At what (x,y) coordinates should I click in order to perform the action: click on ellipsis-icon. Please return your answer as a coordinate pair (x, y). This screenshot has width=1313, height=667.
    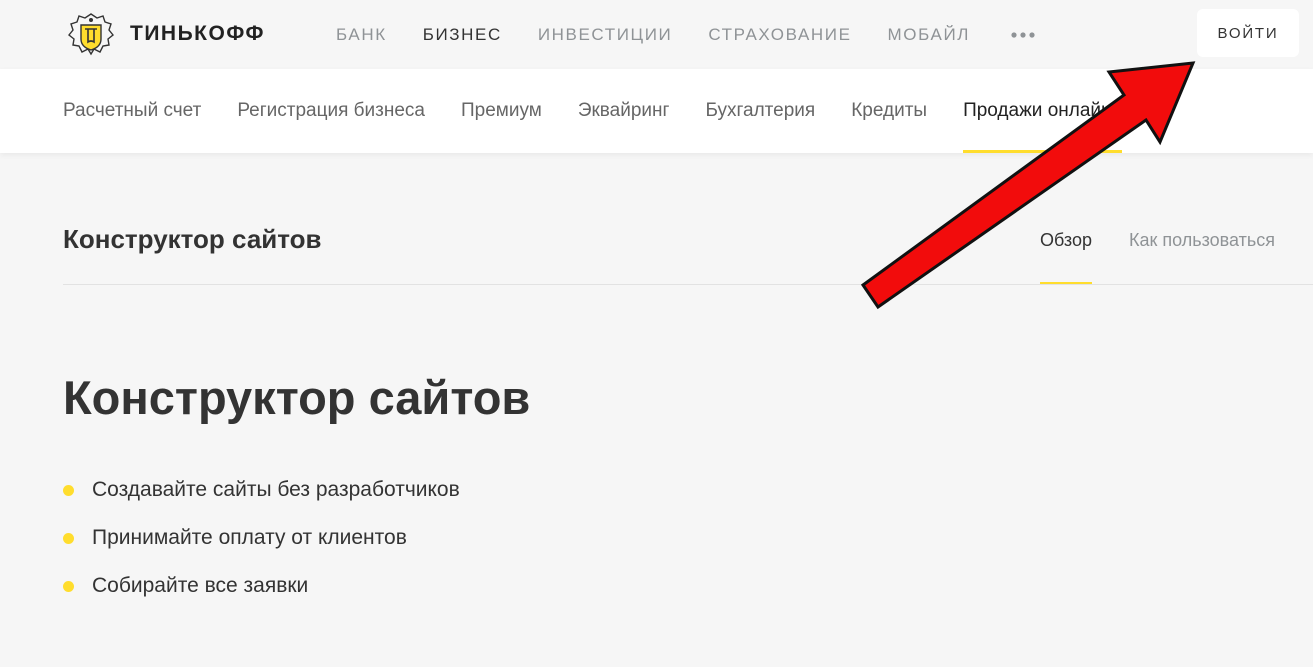
    Looking at the image, I should click on (1023, 35).